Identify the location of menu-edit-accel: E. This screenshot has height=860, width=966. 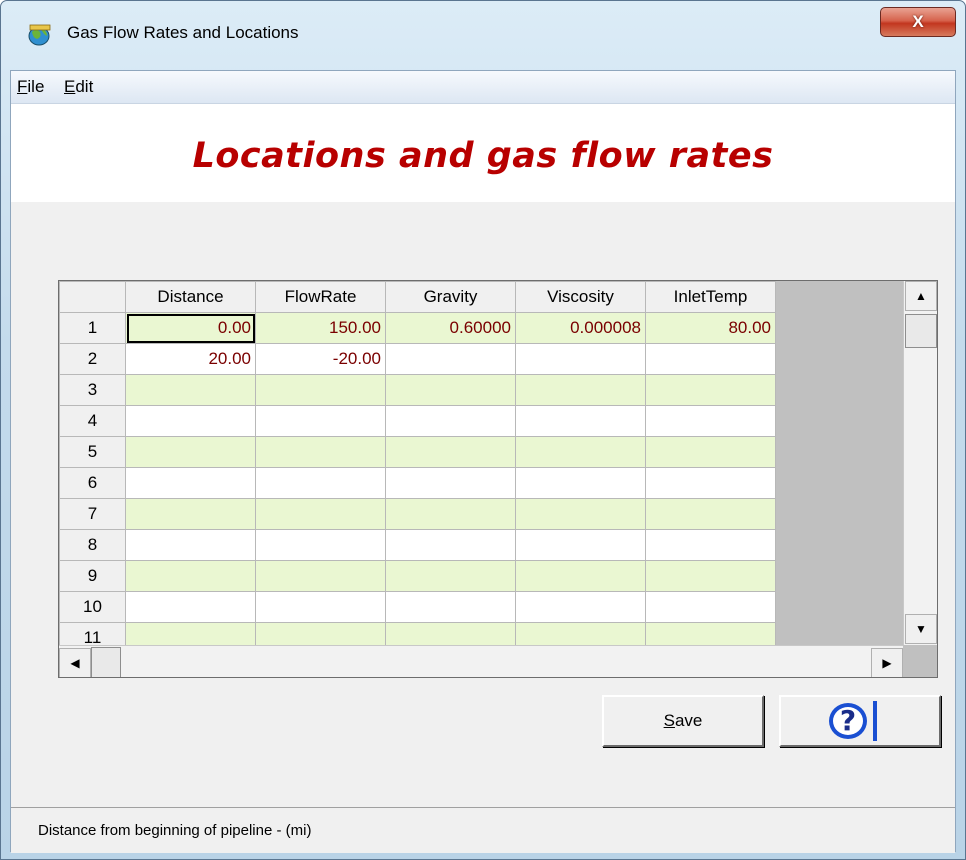
(70, 86).